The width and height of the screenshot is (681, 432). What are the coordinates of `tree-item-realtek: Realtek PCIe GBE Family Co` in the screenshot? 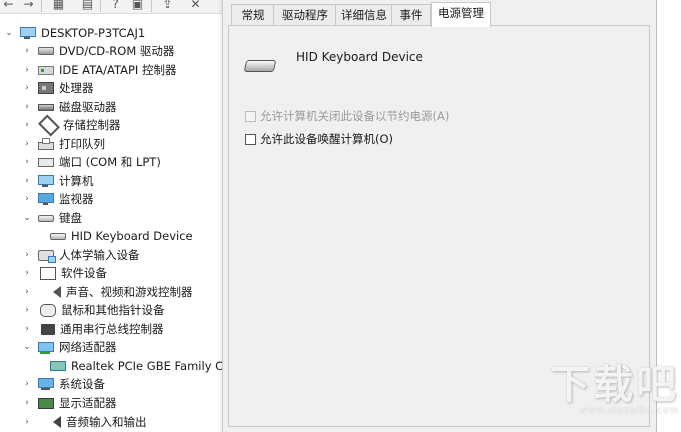 It's located at (137, 366).